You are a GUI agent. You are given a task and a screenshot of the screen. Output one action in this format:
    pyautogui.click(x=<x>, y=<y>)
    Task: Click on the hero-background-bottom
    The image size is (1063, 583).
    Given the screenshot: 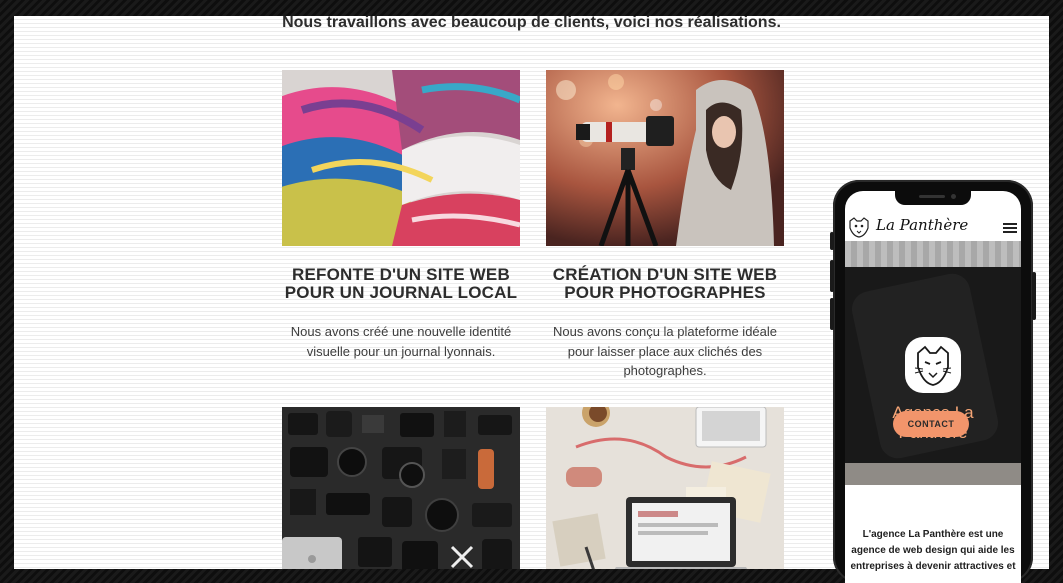 What is the action you would take?
    pyautogui.click(x=933, y=474)
    